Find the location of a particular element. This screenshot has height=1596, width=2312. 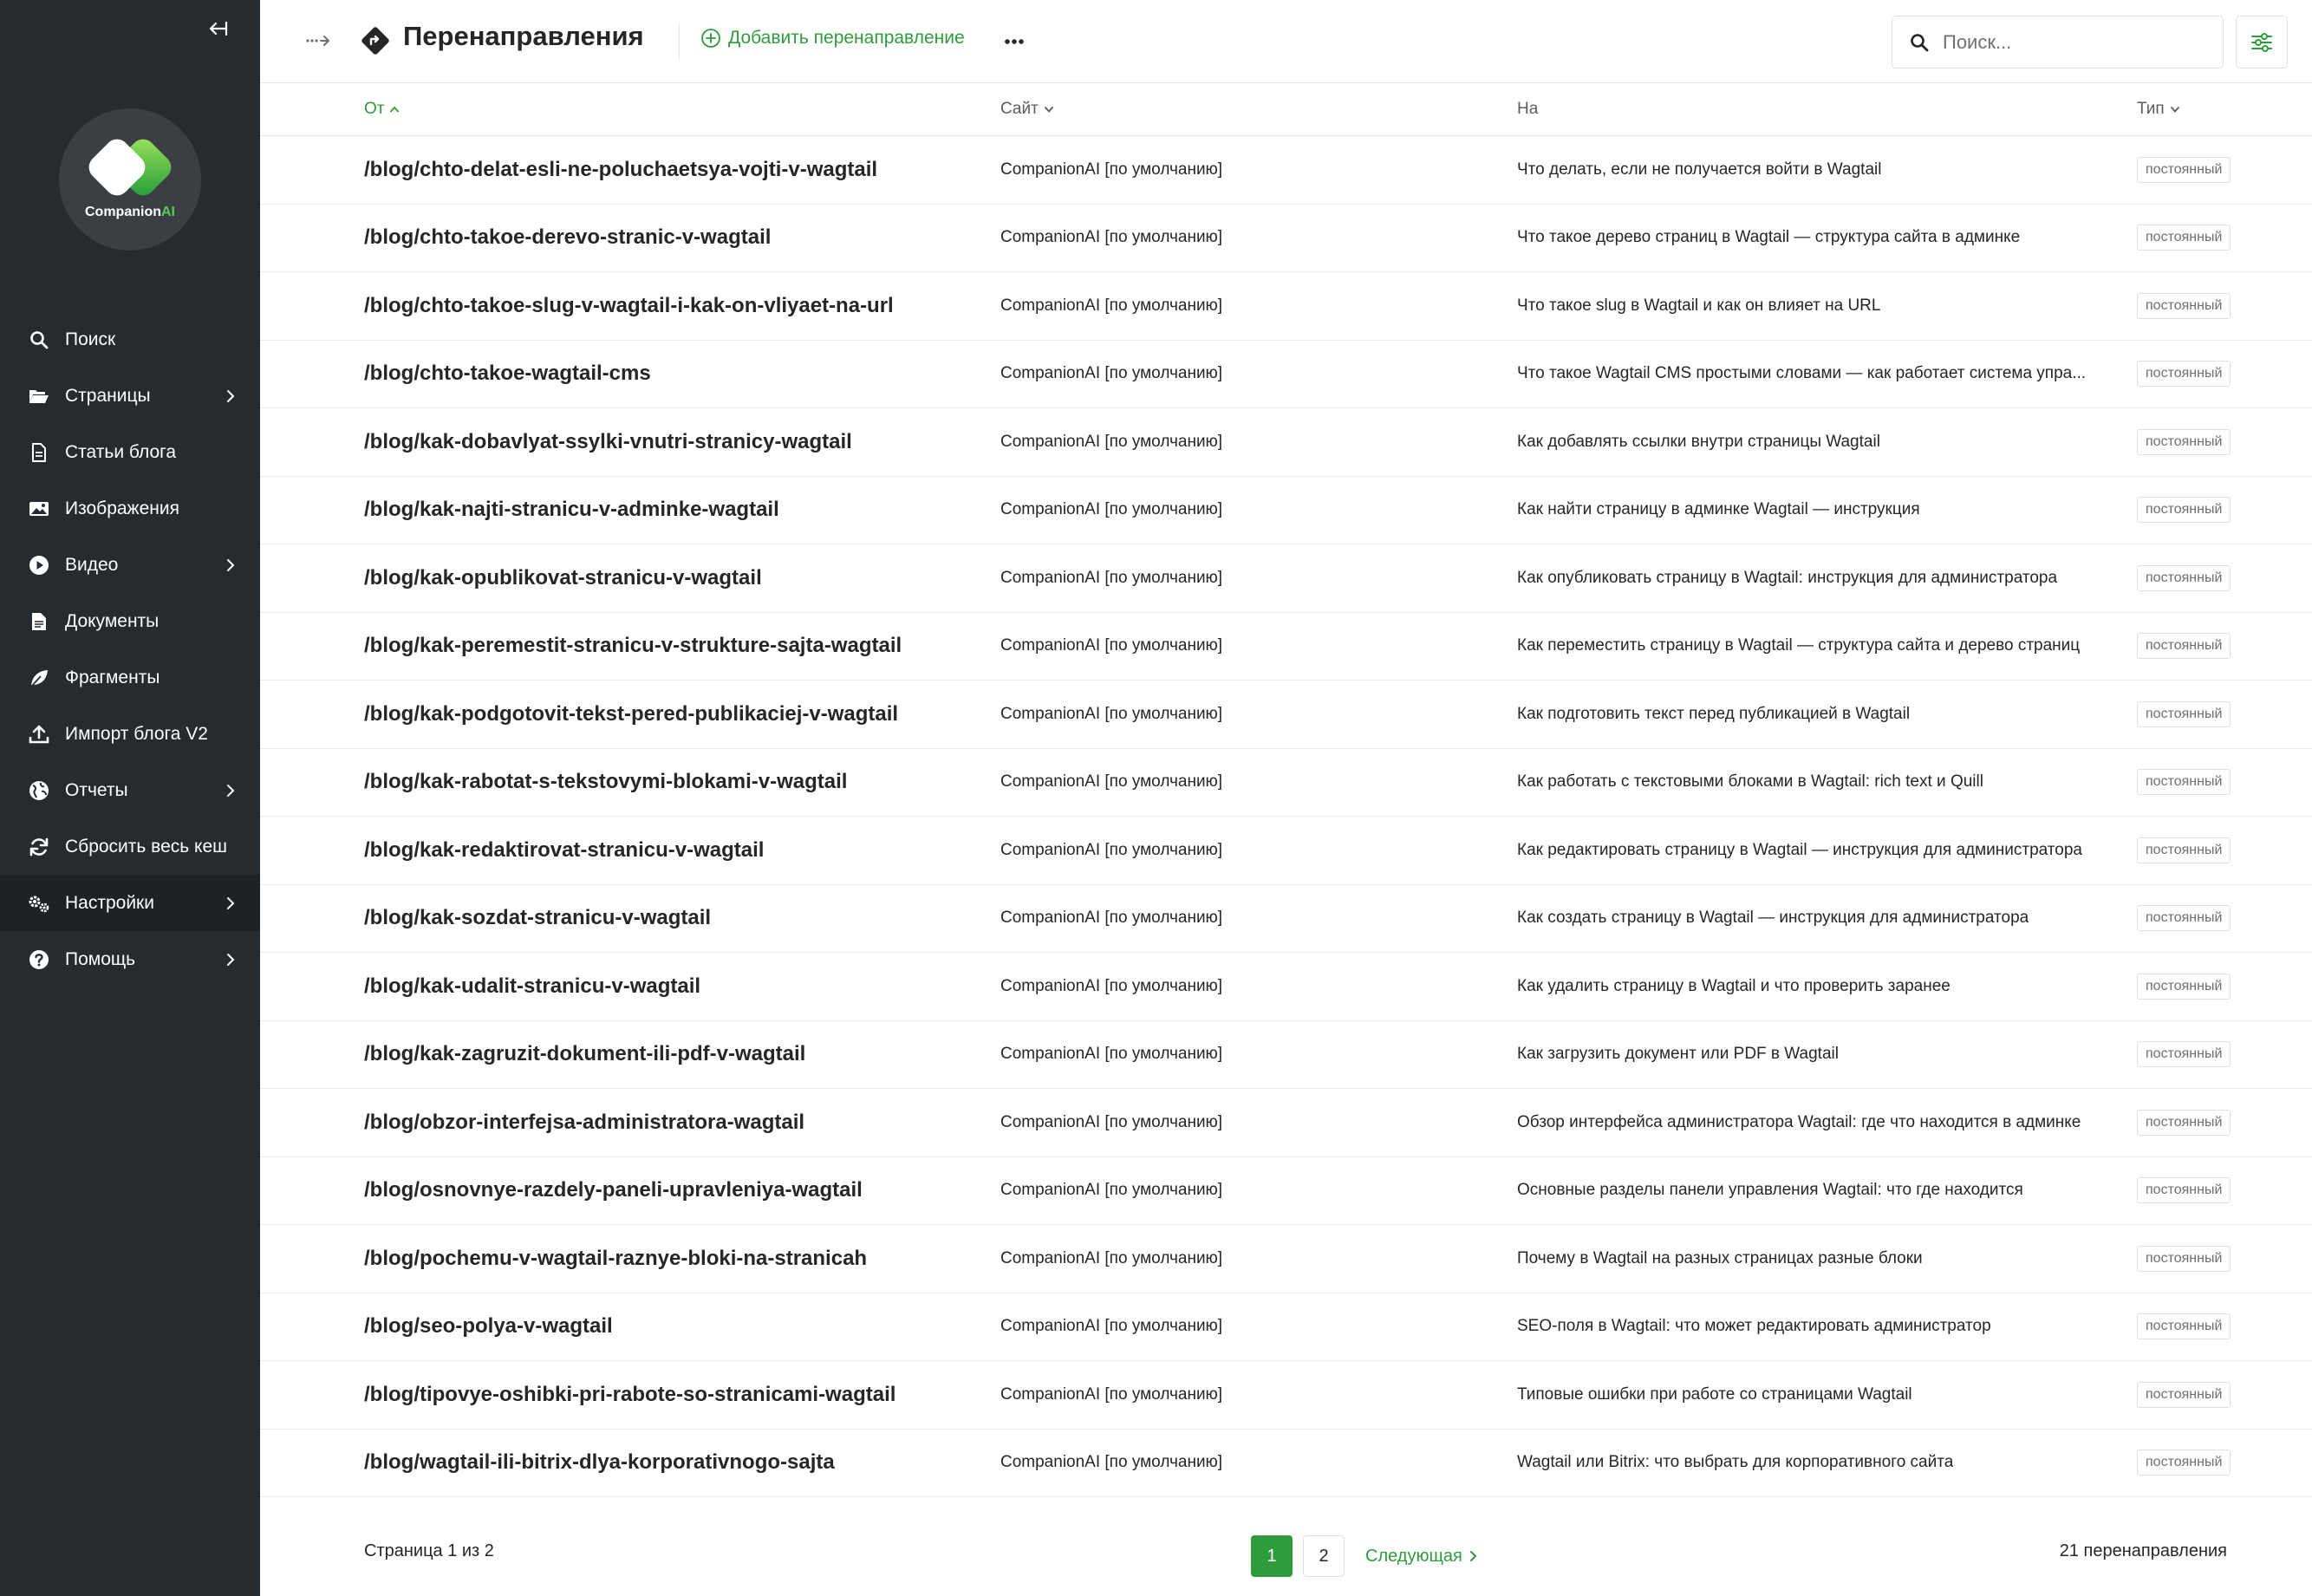

sort-ascending-icon is located at coordinates (395, 109).